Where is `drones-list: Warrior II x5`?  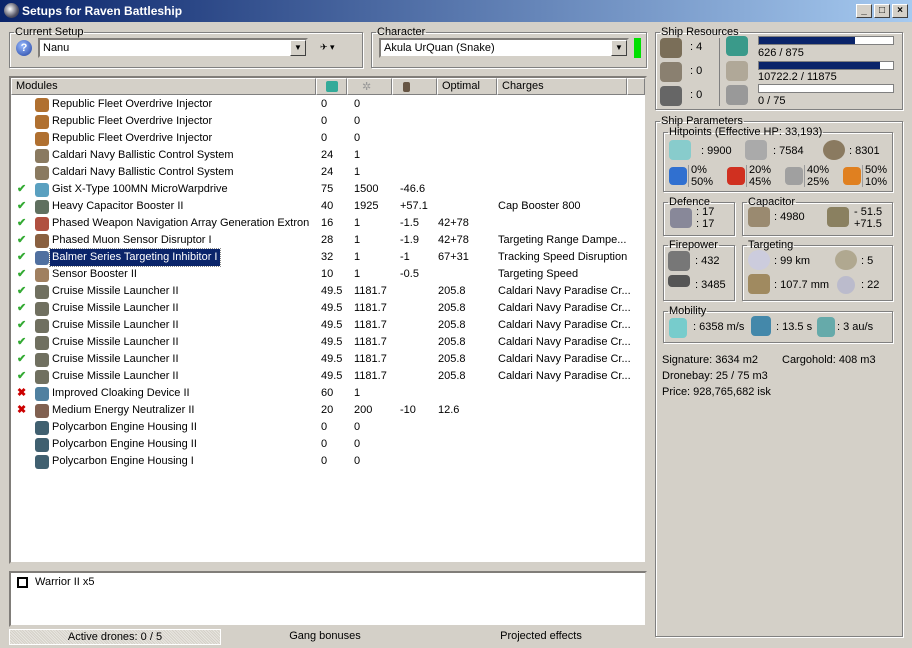
drones-list: Warrior II x5 is located at coordinates (328, 599).